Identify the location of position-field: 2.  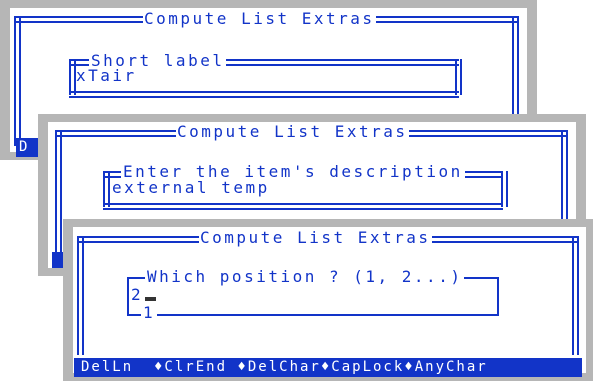
(144, 294).